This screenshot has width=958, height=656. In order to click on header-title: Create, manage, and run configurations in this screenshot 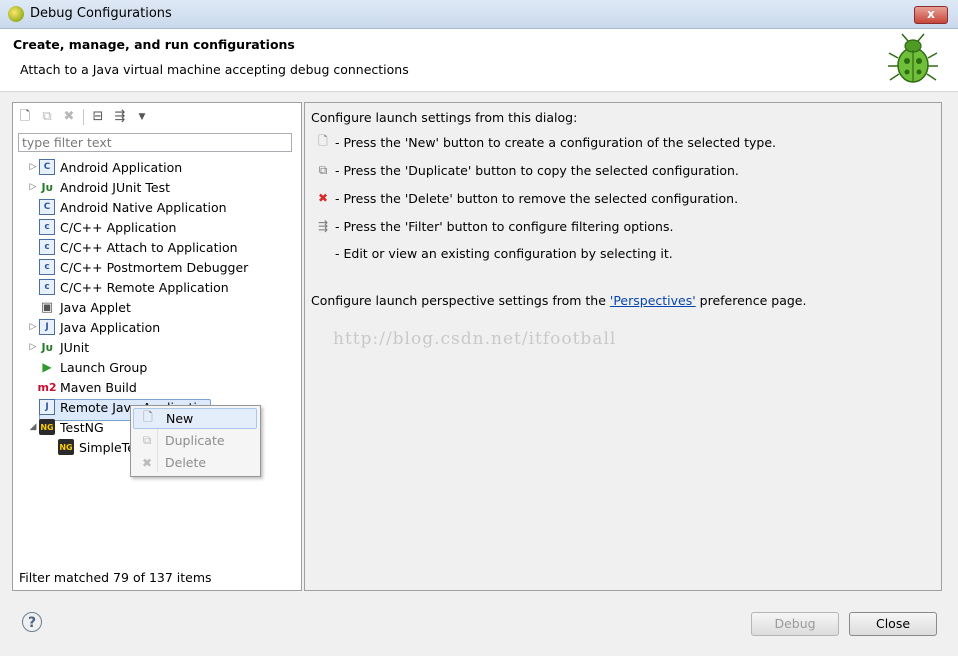, I will do `click(154, 44)`.